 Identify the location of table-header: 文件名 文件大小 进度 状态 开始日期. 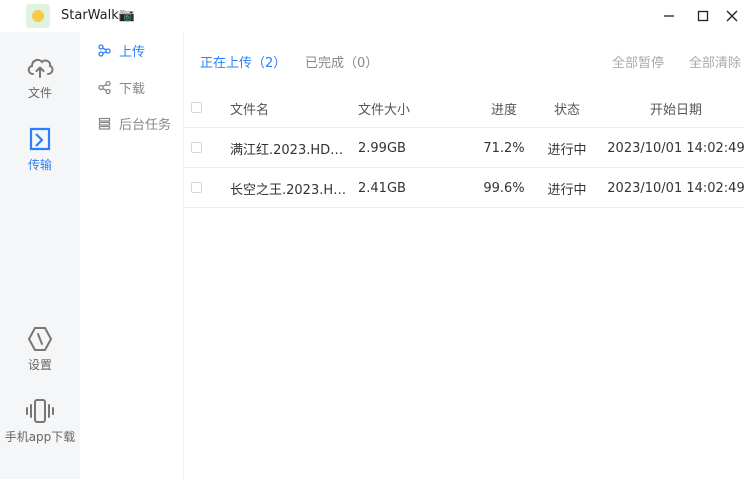
(464, 108).